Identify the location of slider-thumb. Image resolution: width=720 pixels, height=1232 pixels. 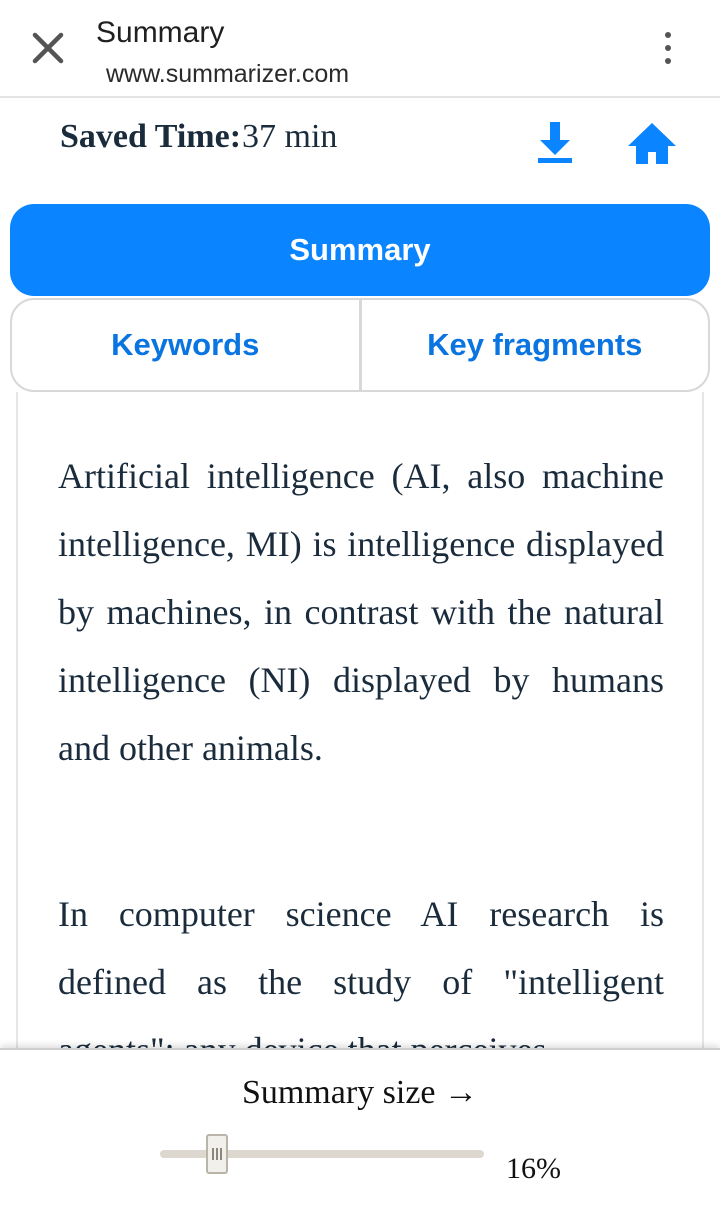
(217, 1154).